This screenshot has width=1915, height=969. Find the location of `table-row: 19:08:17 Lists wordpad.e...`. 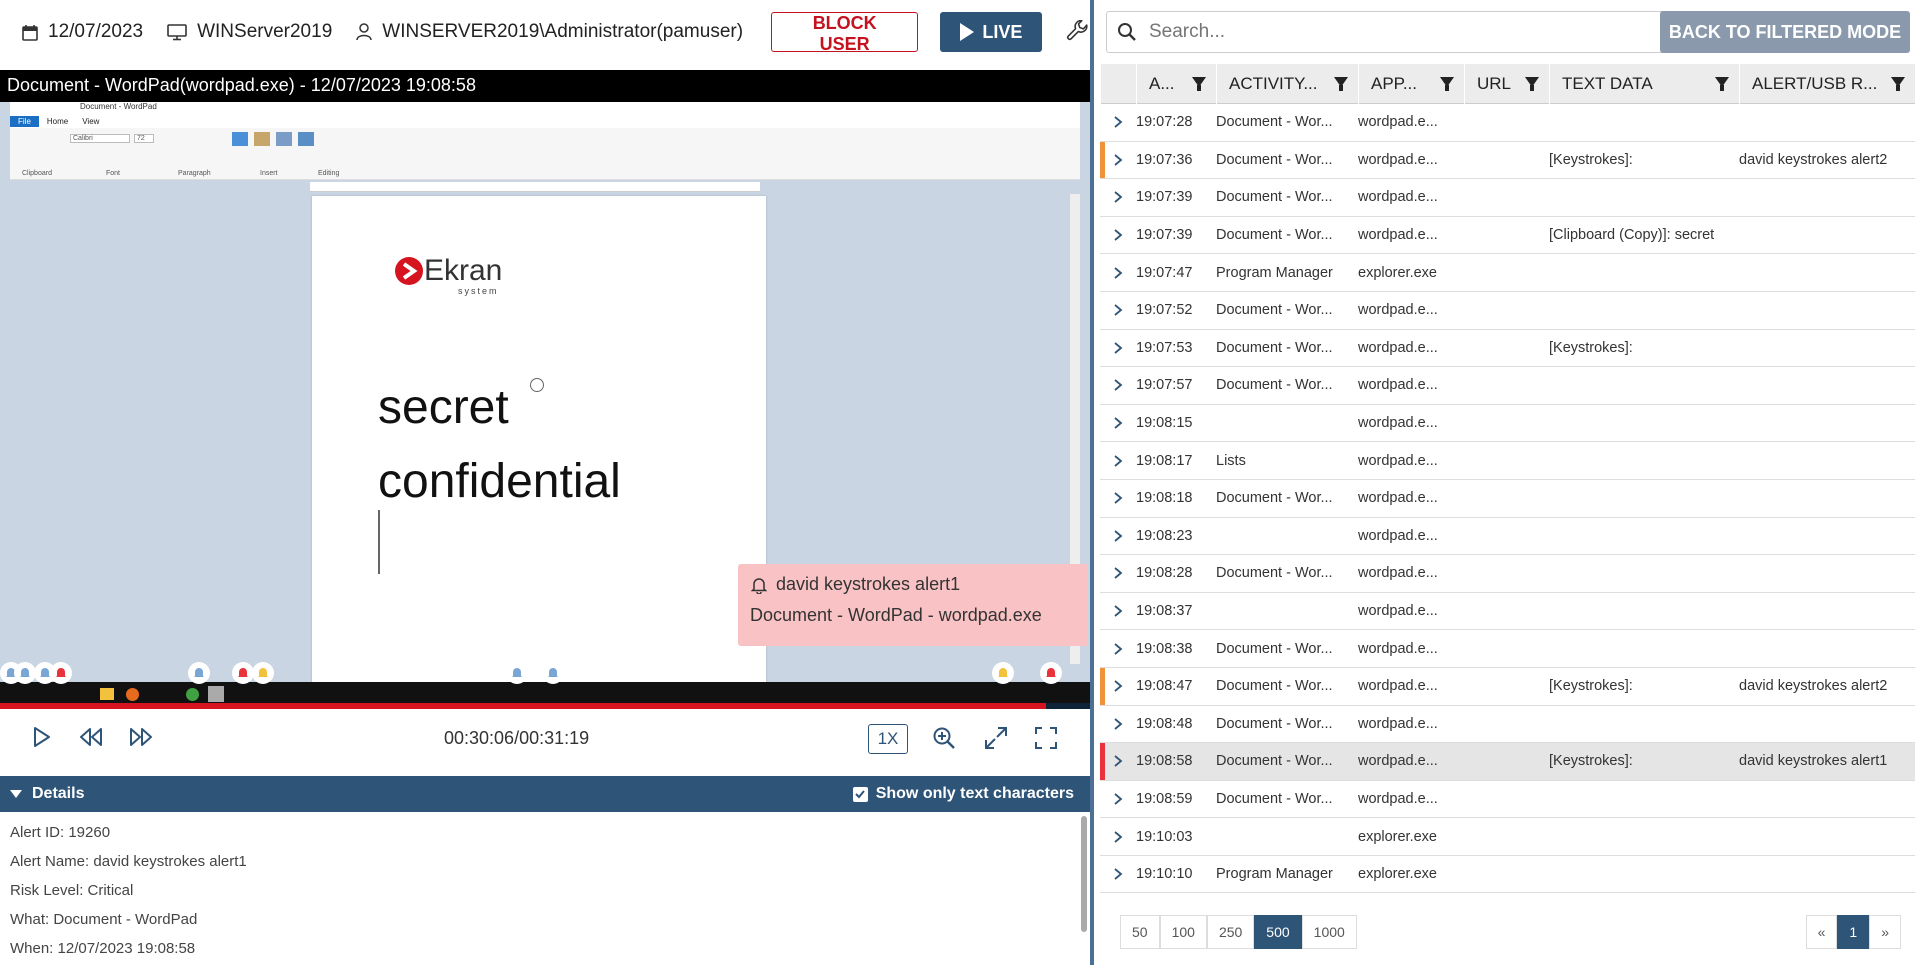

table-row: 19:08:17 Lists wordpad.e... is located at coordinates (1507, 461).